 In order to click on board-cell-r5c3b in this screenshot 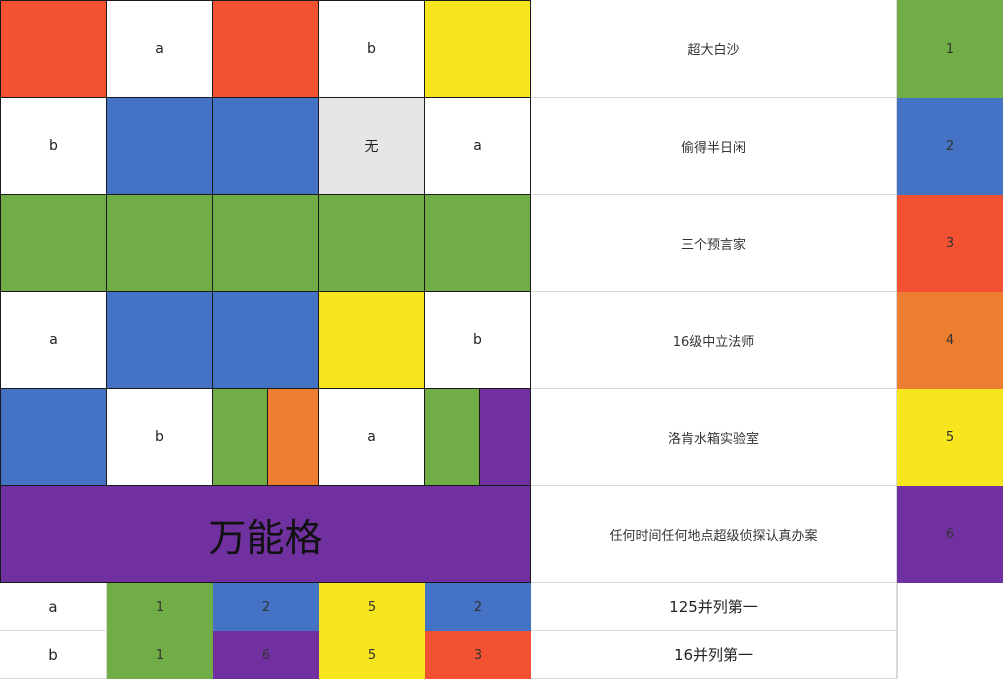, I will do `click(293, 437)`.